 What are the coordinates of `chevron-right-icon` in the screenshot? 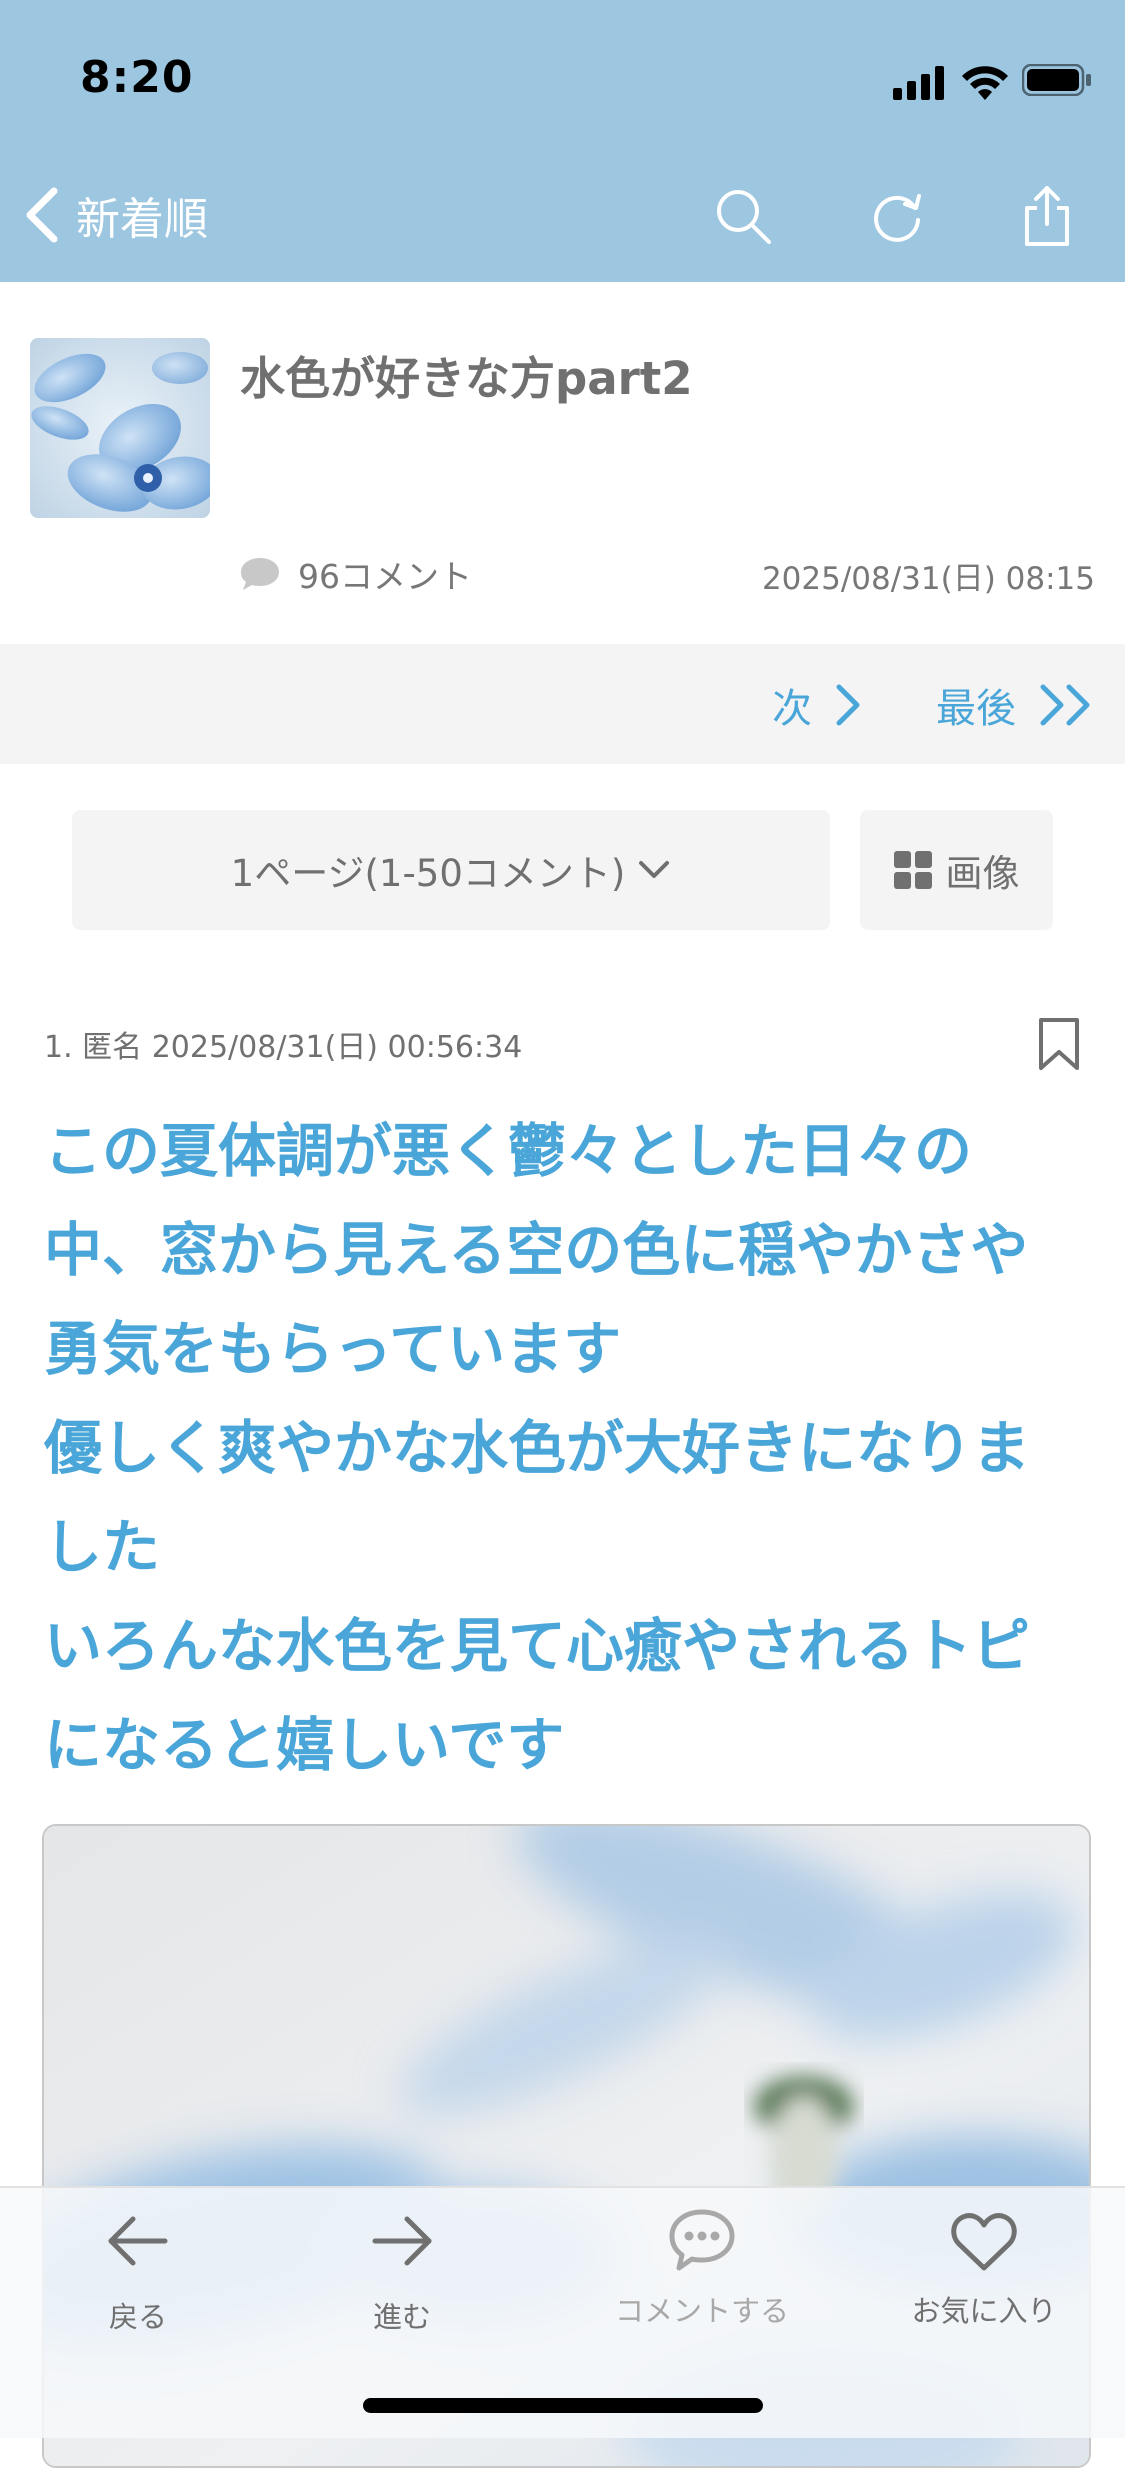 It's located at (848, 705).